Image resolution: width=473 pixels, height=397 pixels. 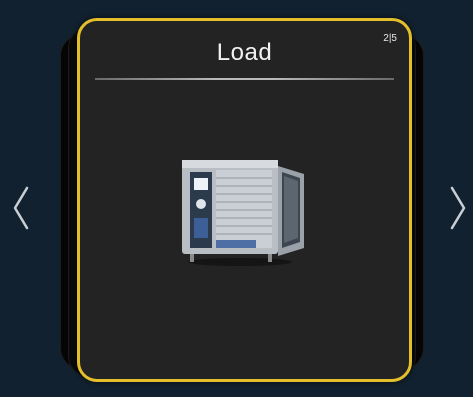 I want to click on next-button, so click(x=458, y=208).